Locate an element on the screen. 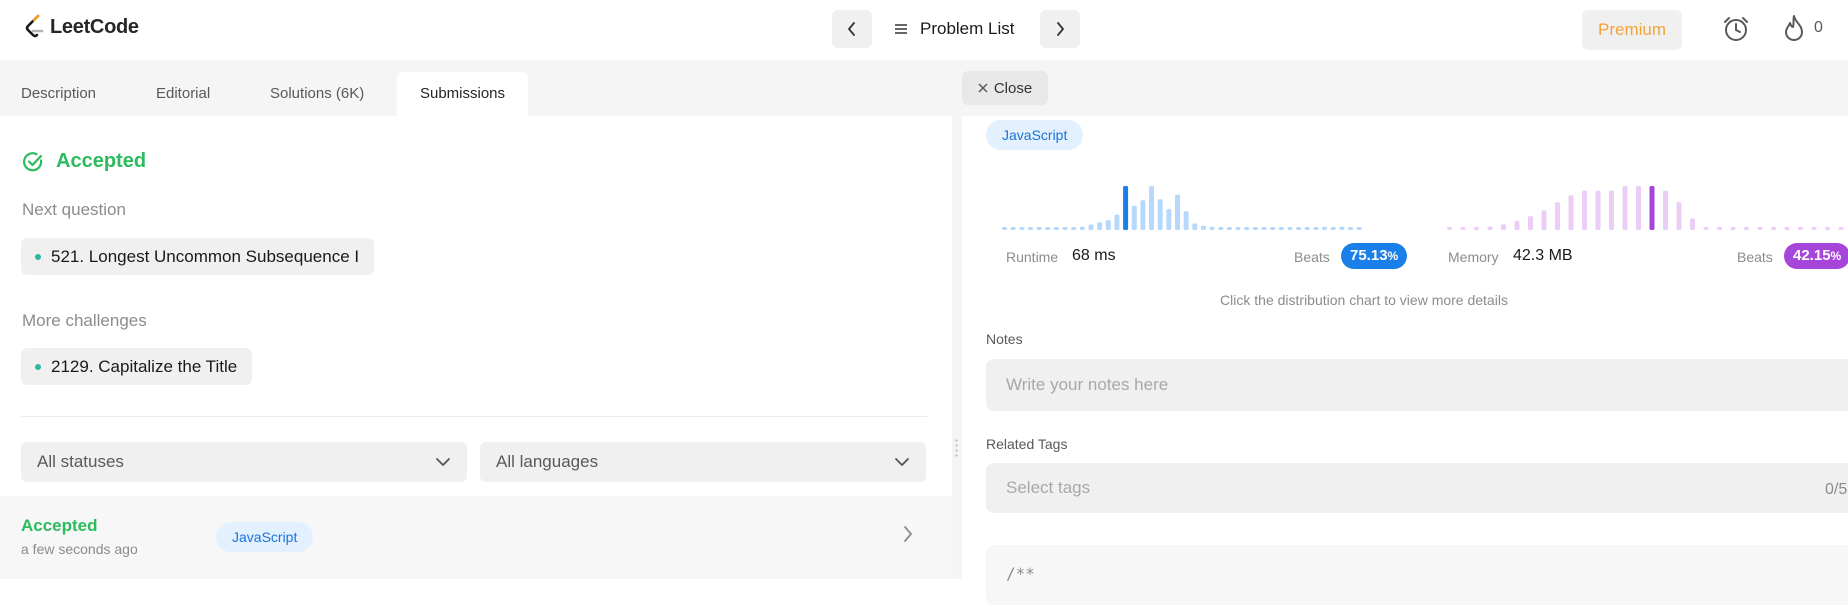  prev-problem-button is located at coordinates (852, 29).